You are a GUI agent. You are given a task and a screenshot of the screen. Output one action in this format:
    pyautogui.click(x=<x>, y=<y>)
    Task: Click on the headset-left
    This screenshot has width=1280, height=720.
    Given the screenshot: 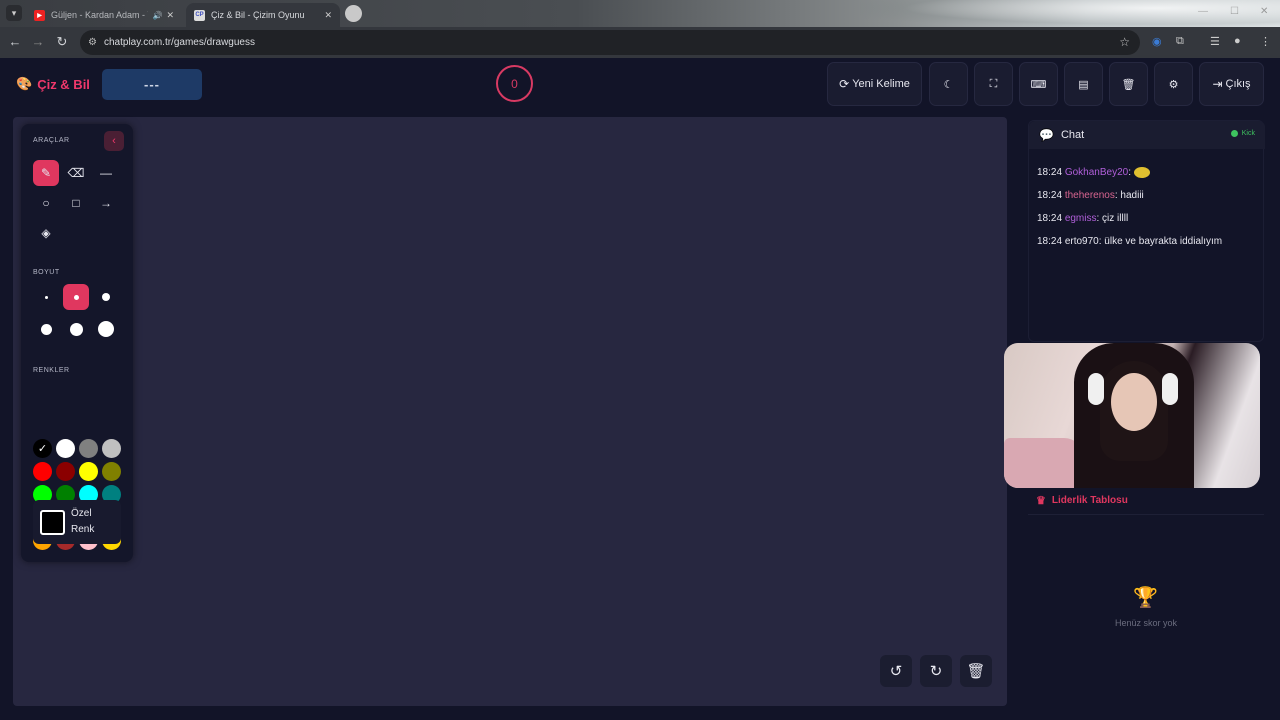 What is the action you would take?
    pyautogui.click(x=1096, y=389)
    